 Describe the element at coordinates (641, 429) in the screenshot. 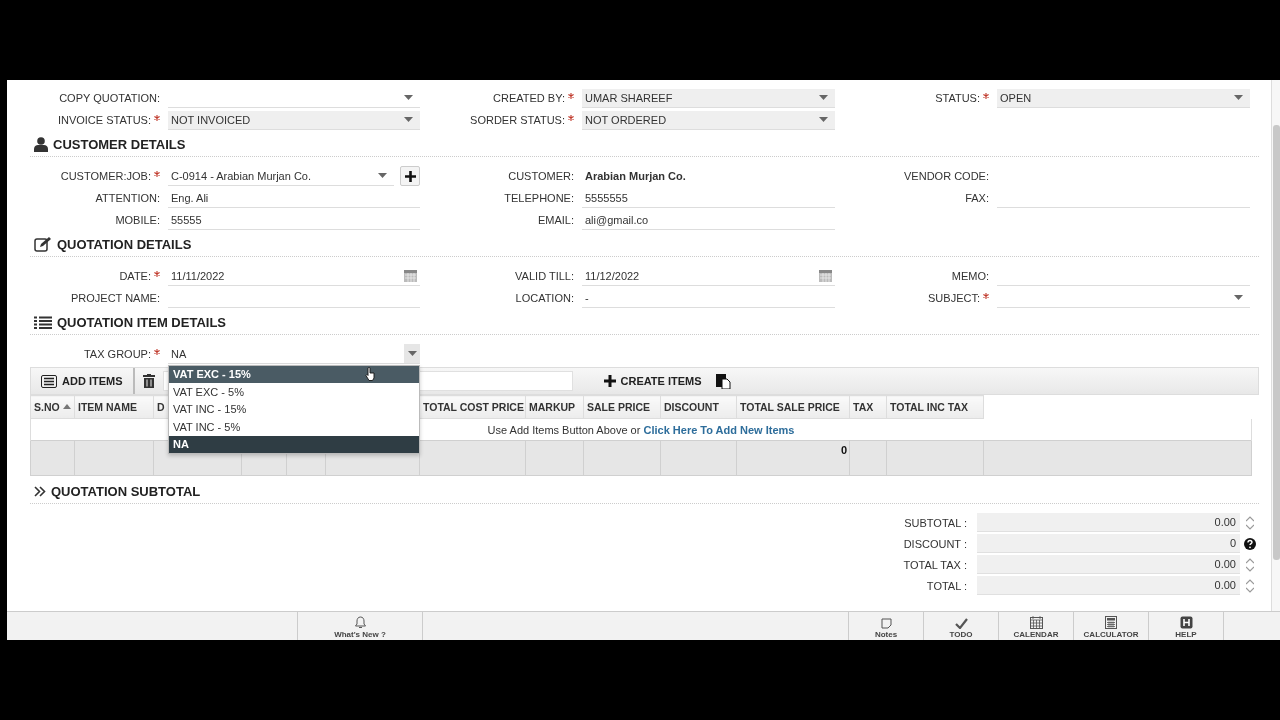

I see `empty-message: Use Add Items Button Above or Click Here To Add New Items` at that location.